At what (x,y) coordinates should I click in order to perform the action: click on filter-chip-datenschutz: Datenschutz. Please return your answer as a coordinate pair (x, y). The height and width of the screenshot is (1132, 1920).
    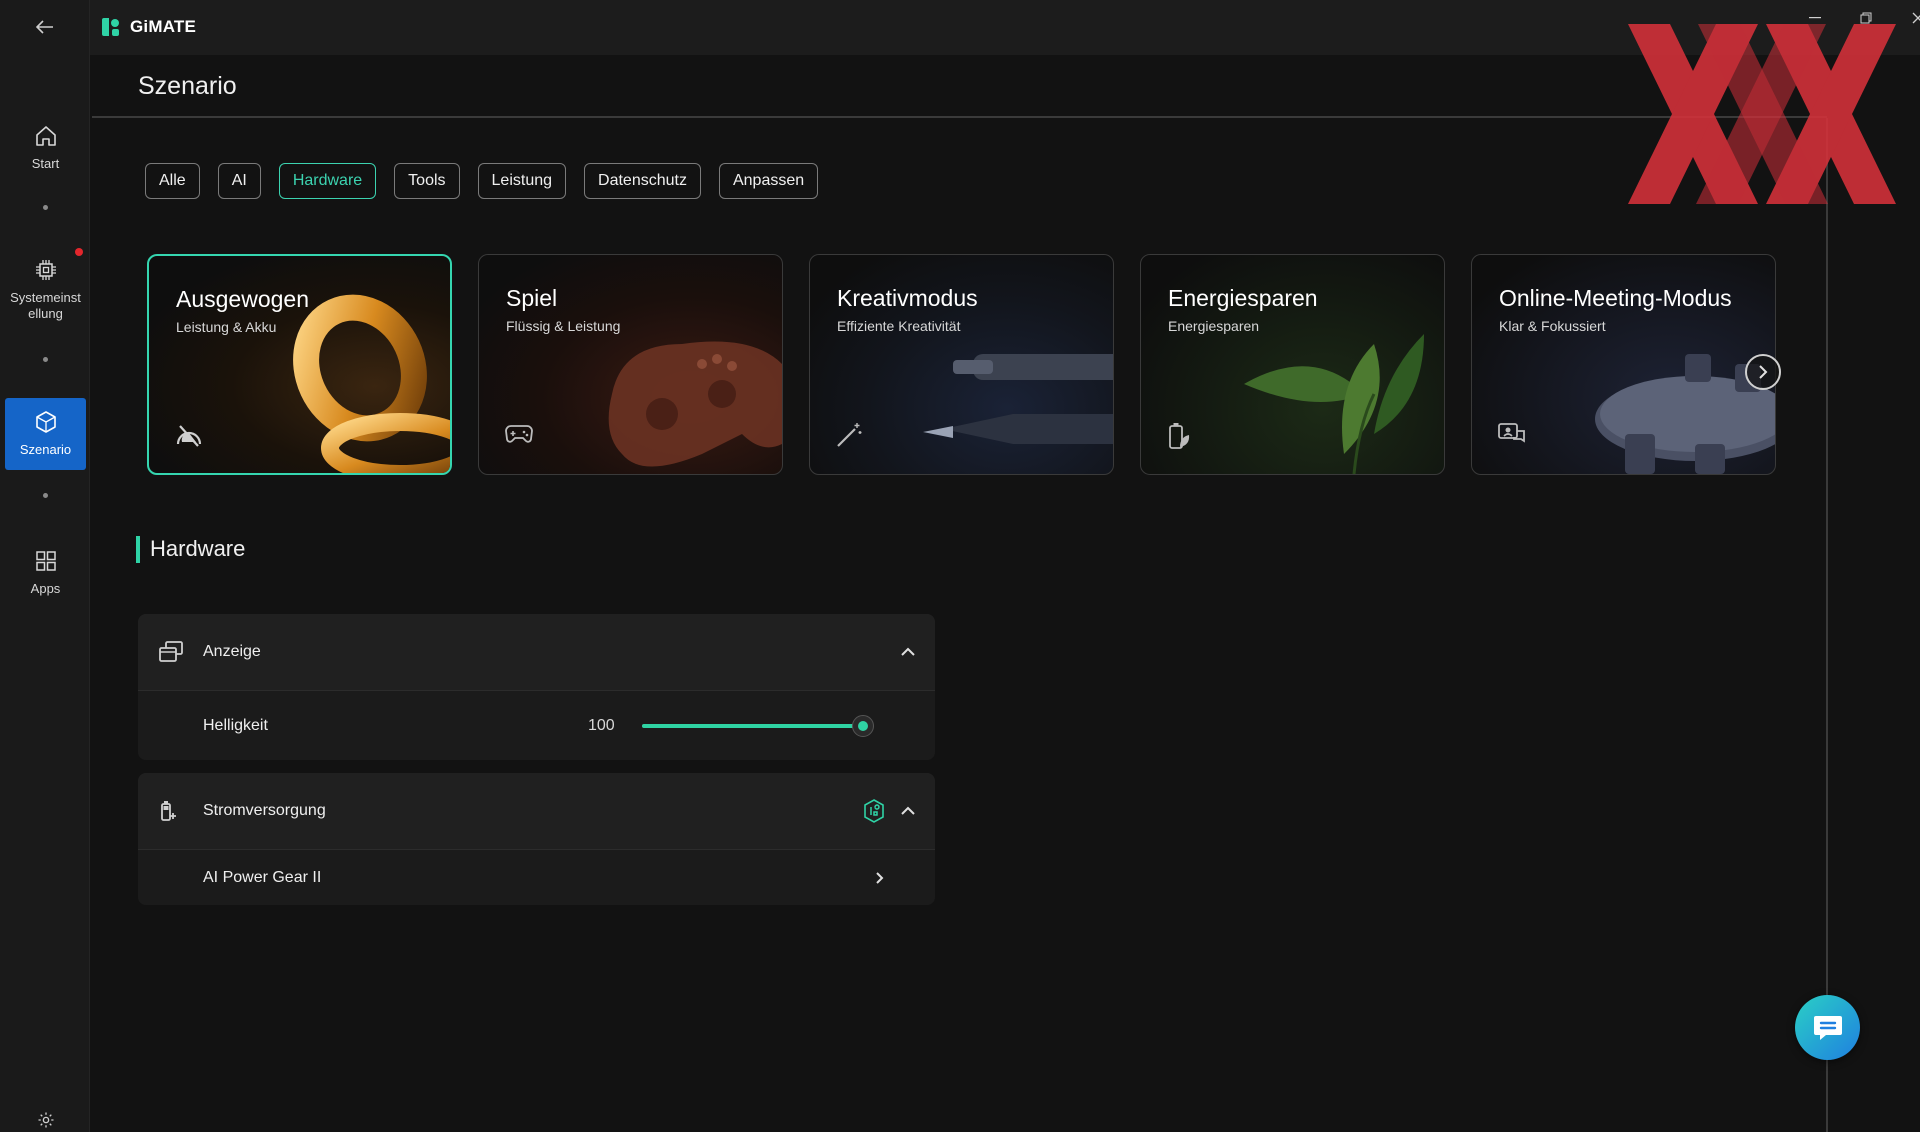
    Looking at the image, I should click on (642, 181).